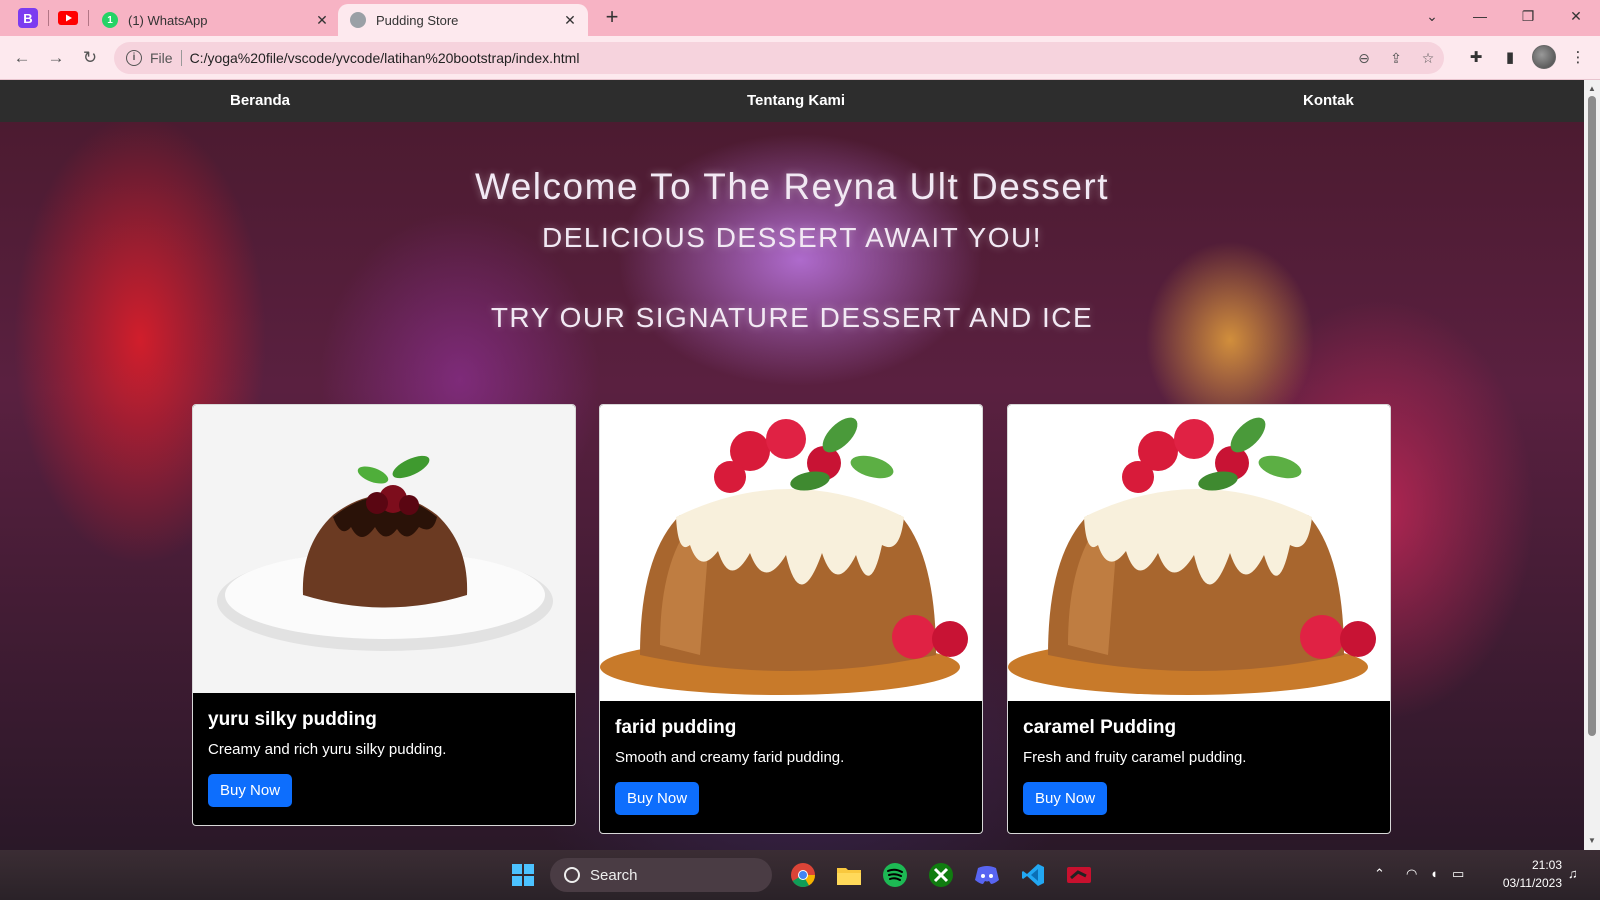  Describe the element at coordinates (28, 18) in the screenshot. I see `bootstrap-icon: B` at that location.